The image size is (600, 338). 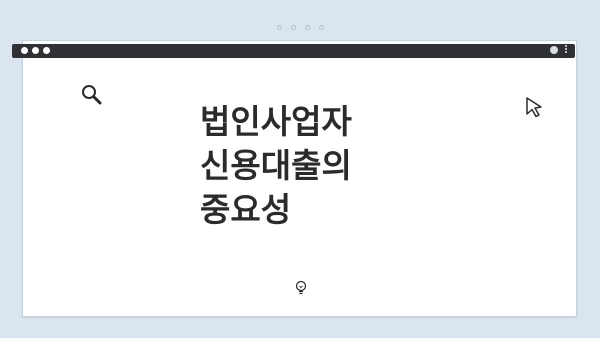 What do you see at coordinates (92, 95) in the screenshot?
I see `search-icon` at bounding box center [92, 95].